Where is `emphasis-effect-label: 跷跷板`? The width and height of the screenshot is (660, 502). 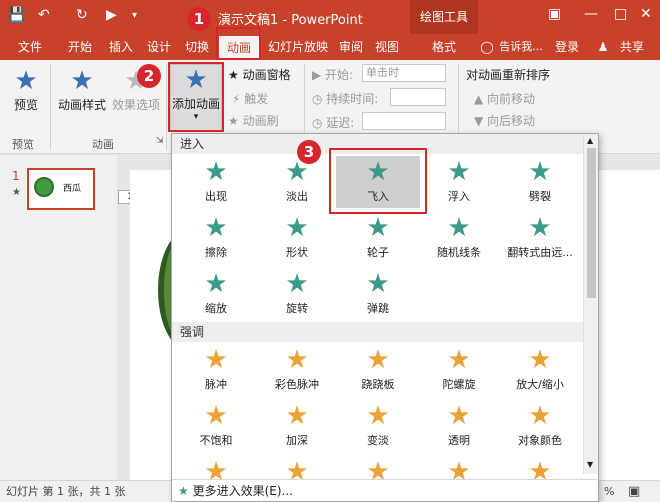
emphasis-effect-label: 跷跷板 is located at coordinates (378, 384).